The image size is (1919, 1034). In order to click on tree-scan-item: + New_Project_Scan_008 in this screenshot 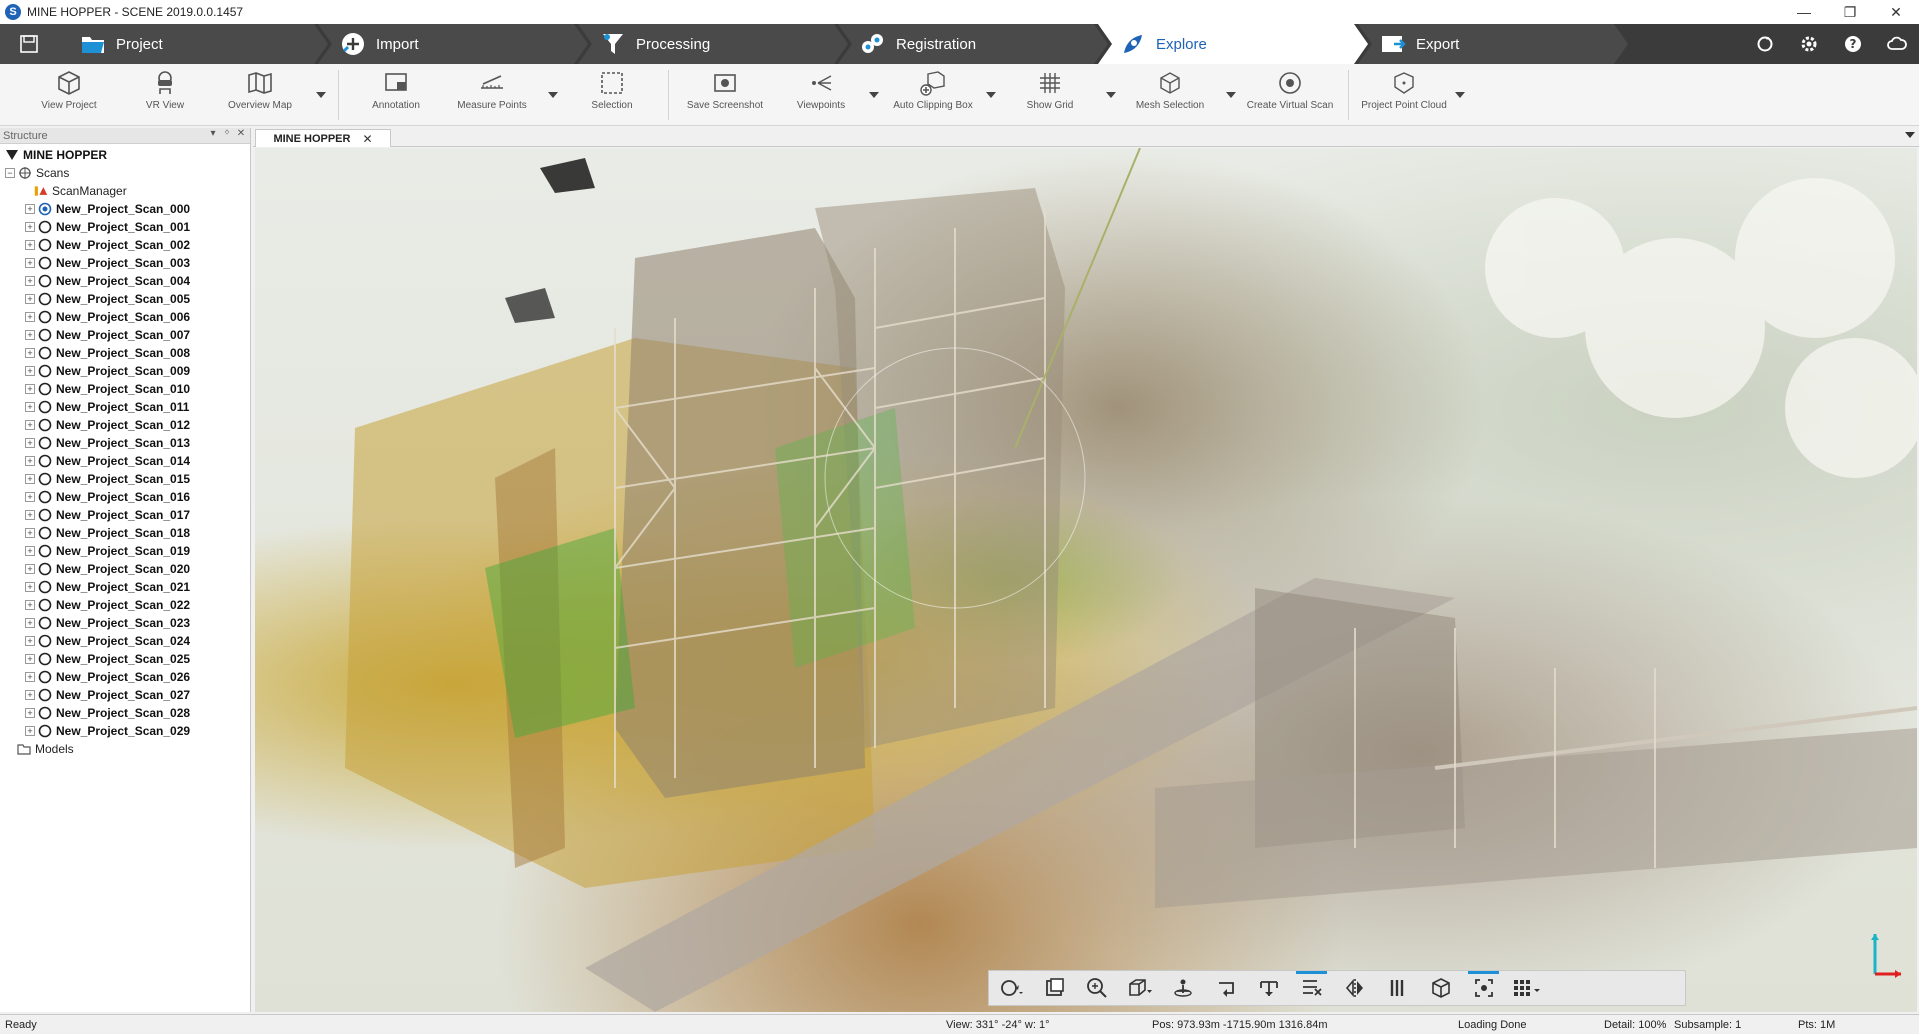, I will do `click(125, 353)`.